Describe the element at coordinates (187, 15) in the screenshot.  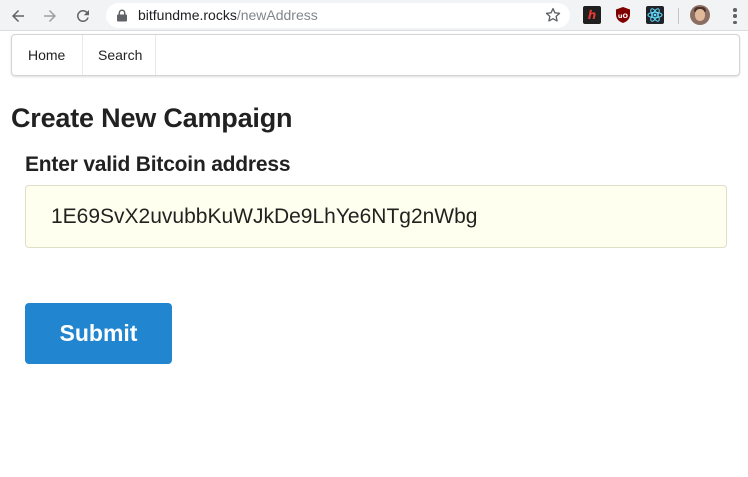
I see `url-host: bitfundme.rocks` at that location.